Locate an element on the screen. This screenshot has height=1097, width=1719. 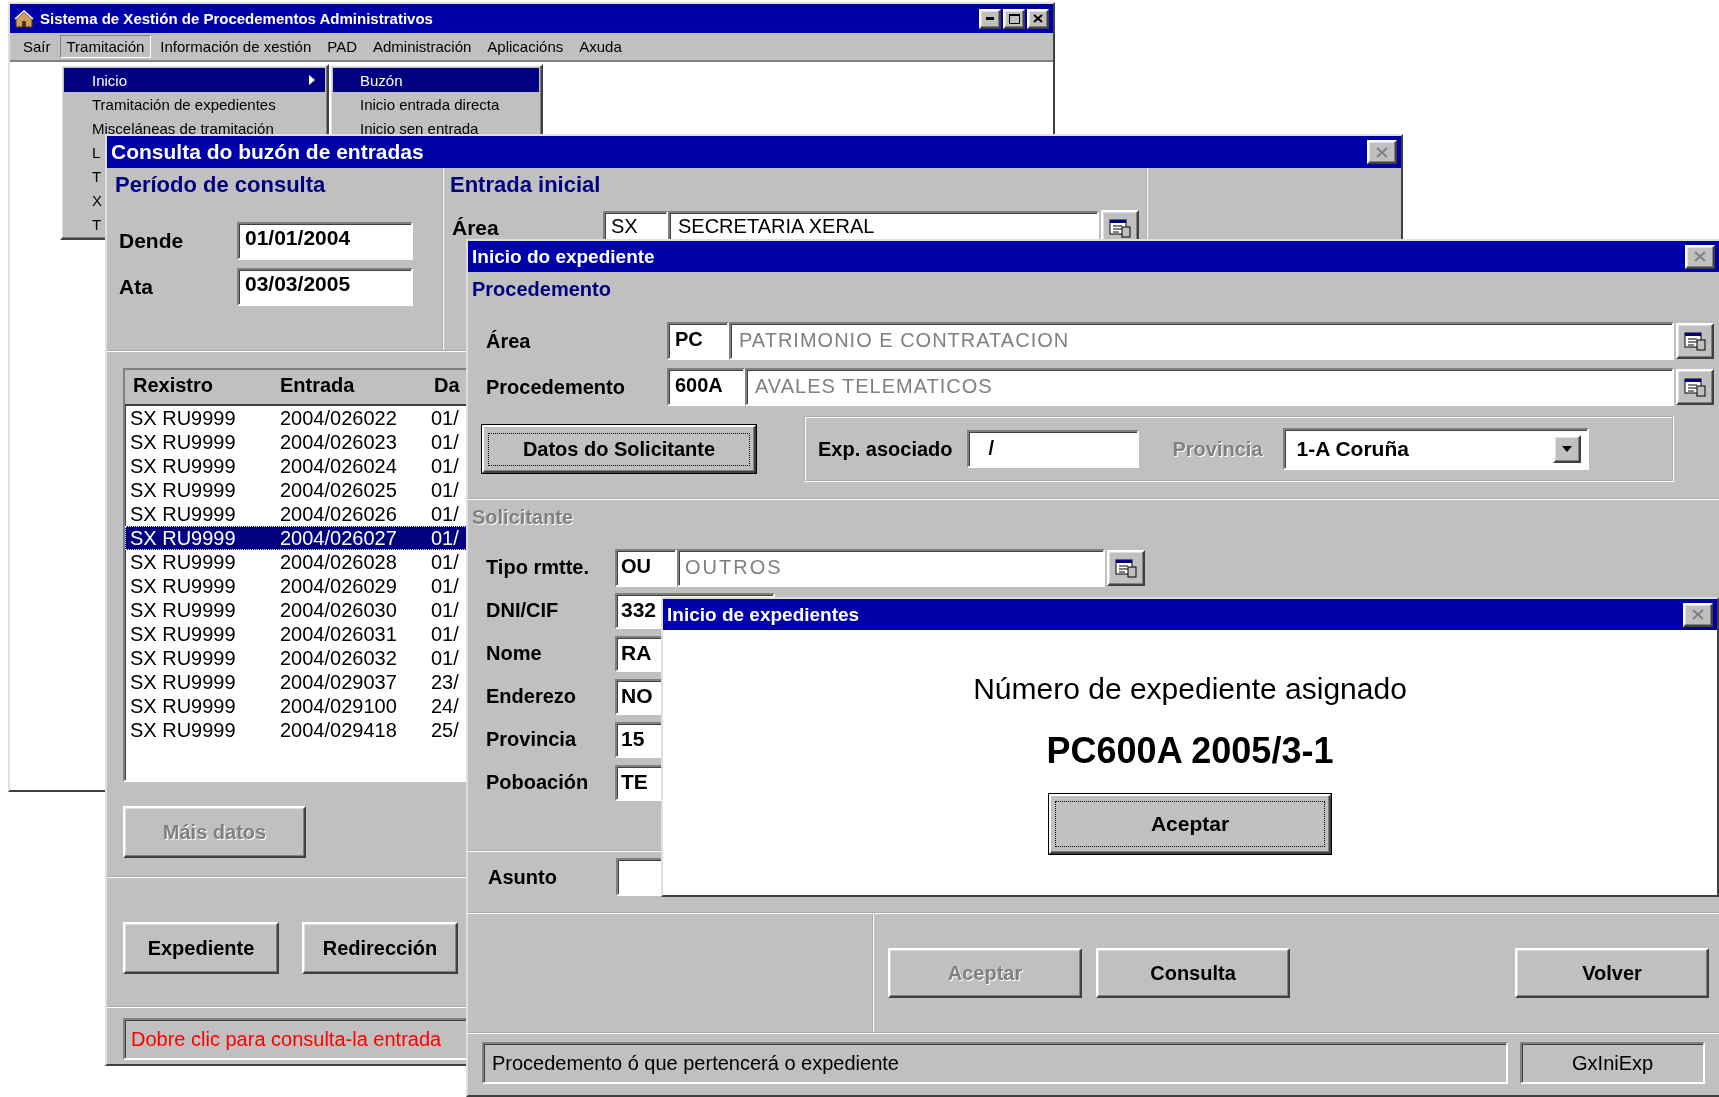
status-code: GxIniExp is located at coordinates (1612, 1063).